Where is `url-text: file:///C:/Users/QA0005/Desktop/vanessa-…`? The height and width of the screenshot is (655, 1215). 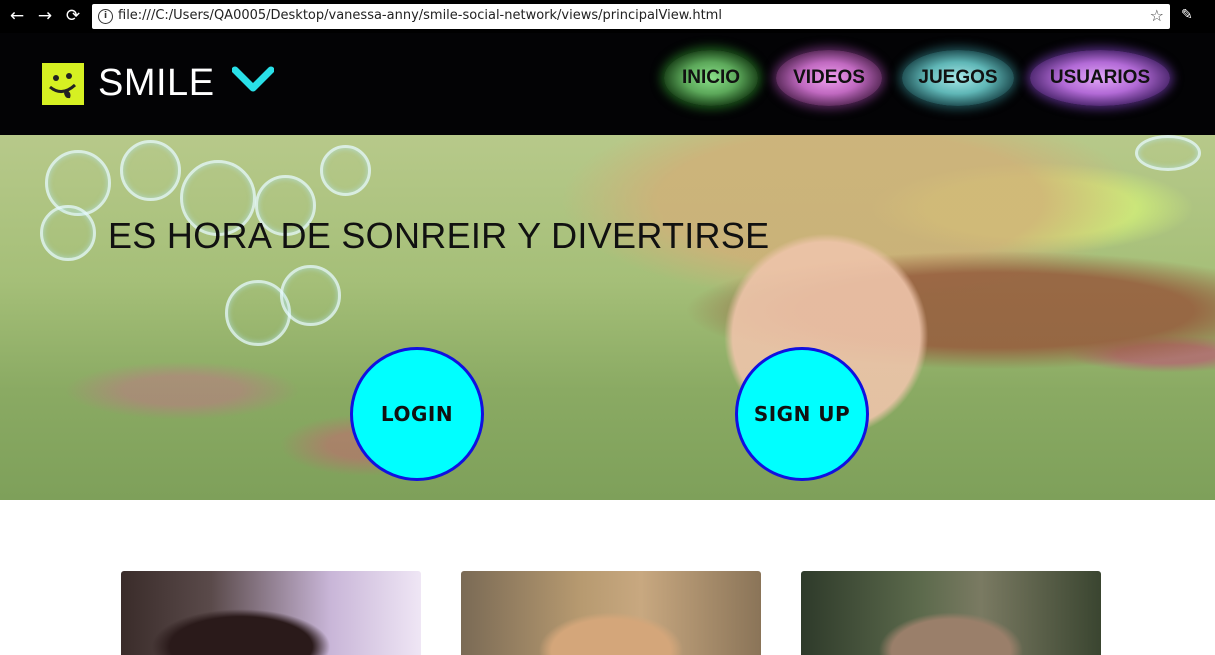 url-text: file:///C:/Users/QA0005/Desktop/vanessa-… is located at coordinates (420, 15).